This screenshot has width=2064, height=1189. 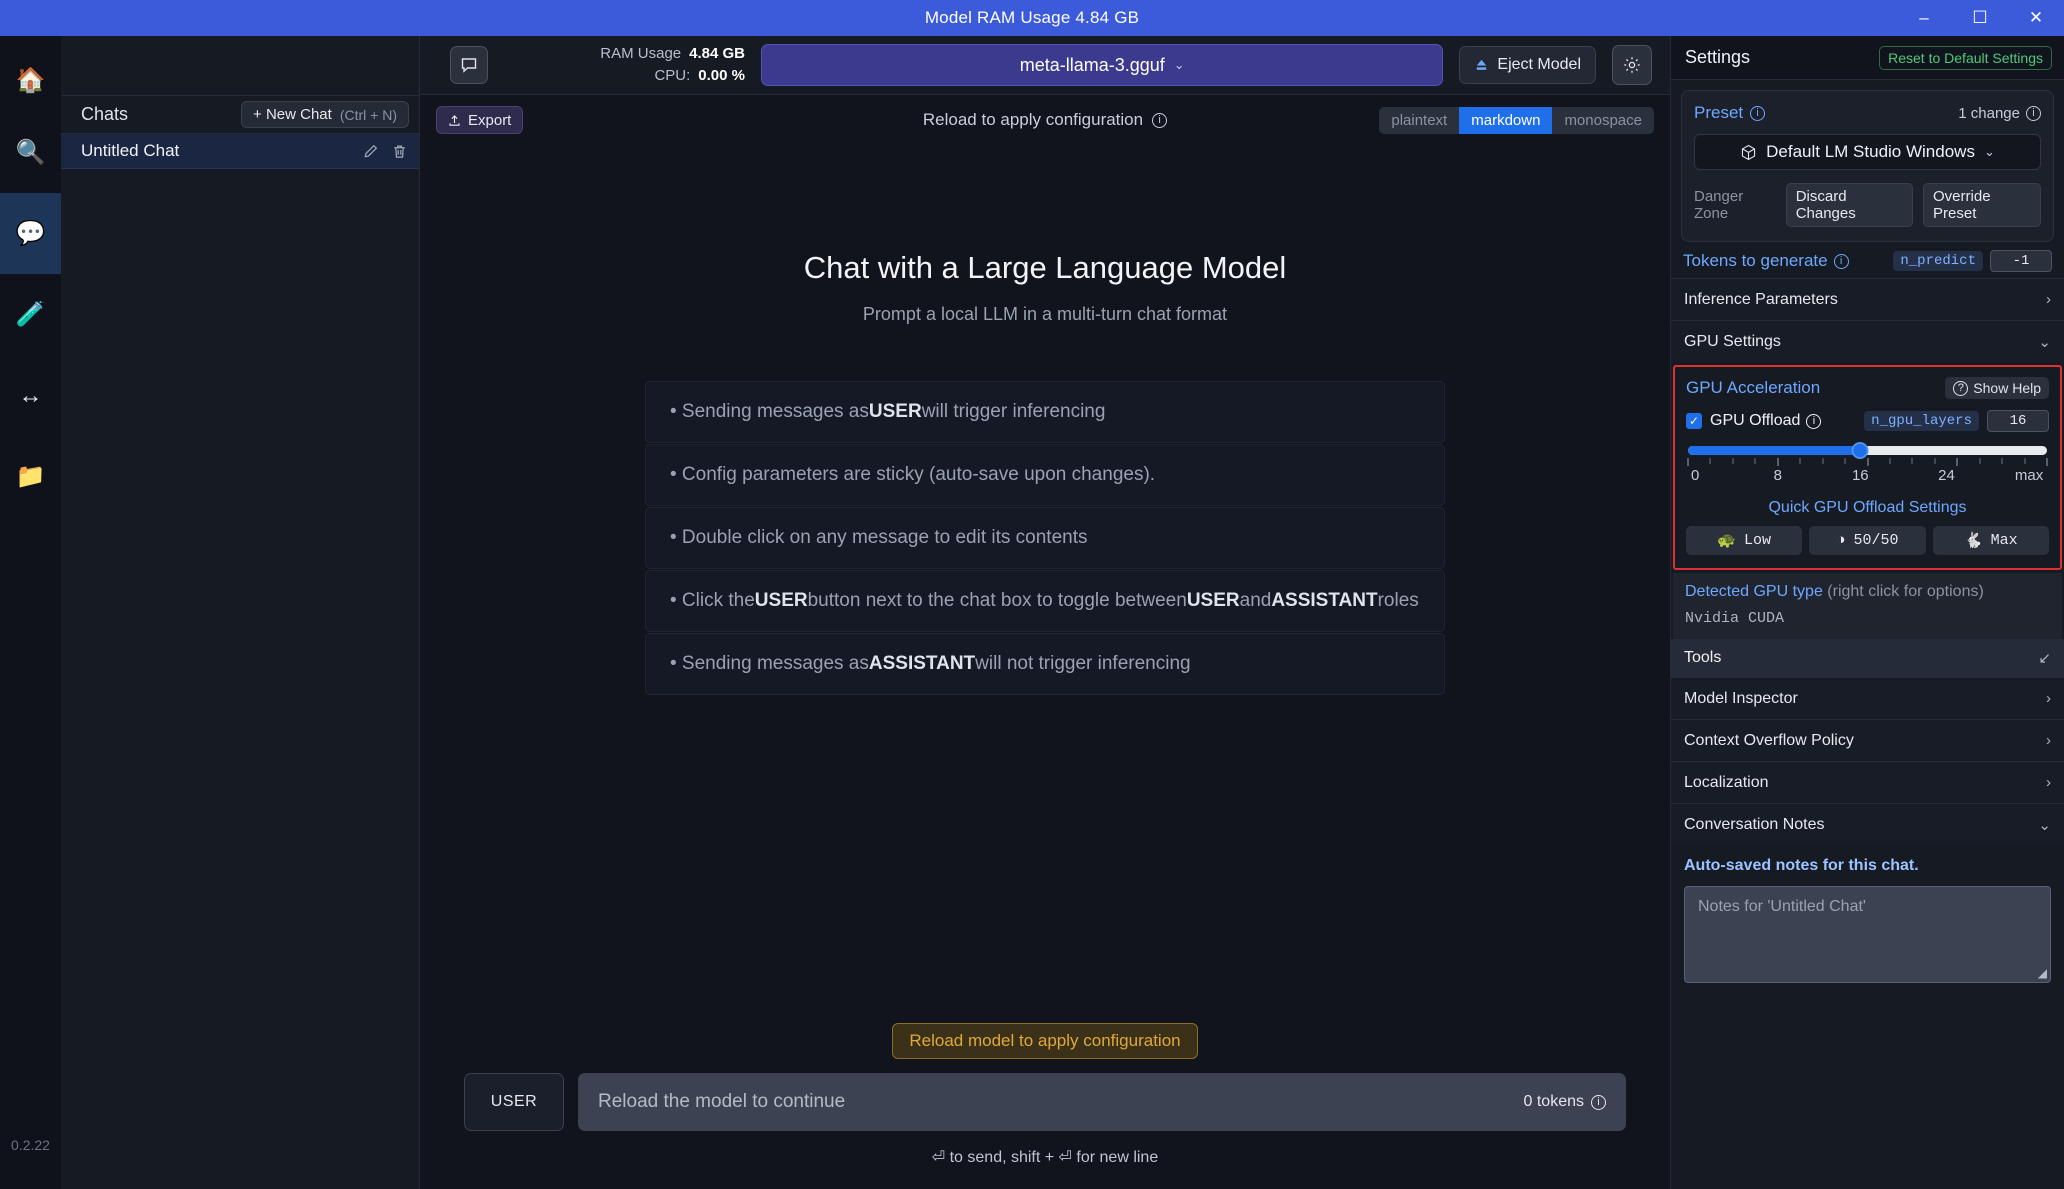 I want to click on override-preset-button: Override Preset, so click(x=1982, y=205).